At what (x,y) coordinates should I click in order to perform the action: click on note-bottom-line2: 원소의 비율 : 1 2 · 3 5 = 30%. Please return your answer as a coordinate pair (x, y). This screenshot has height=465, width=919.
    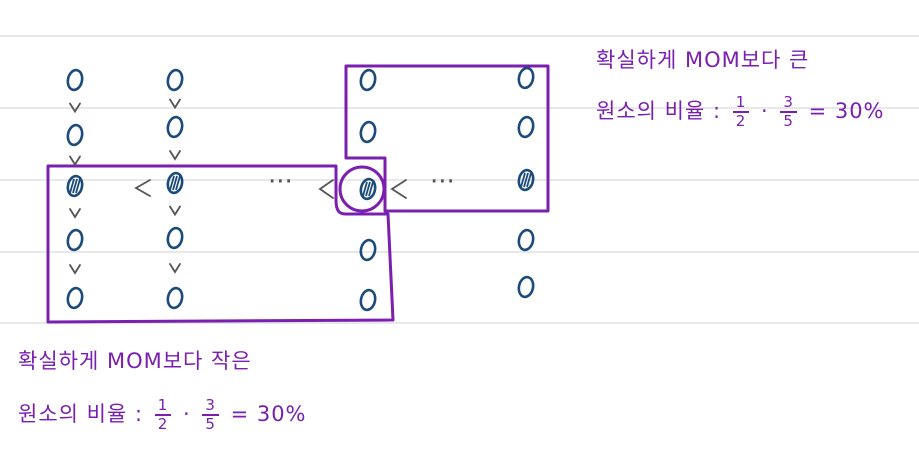
    Looking at the image, I should click on (162, 415).